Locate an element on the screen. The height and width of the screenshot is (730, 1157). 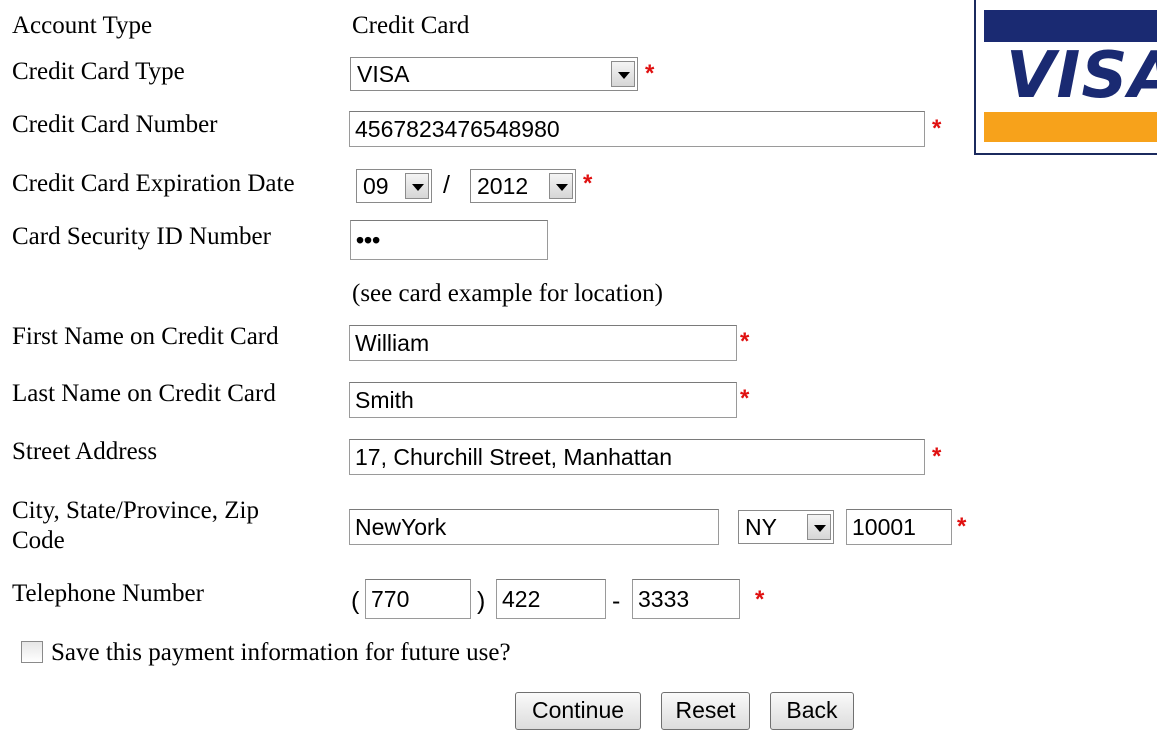
security-id-label: Card Security ID Number is located at coordinates (141, 236).